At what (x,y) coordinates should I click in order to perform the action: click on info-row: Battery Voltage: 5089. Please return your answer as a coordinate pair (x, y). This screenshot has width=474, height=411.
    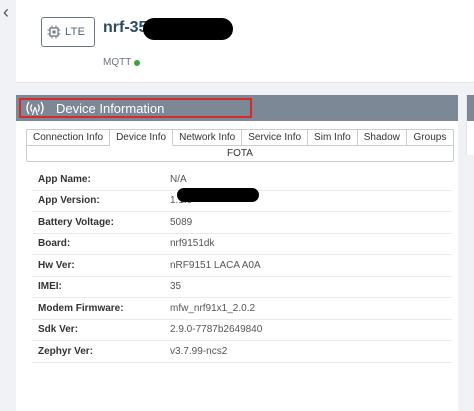
    Looking at the image, I should click on (242, 223).